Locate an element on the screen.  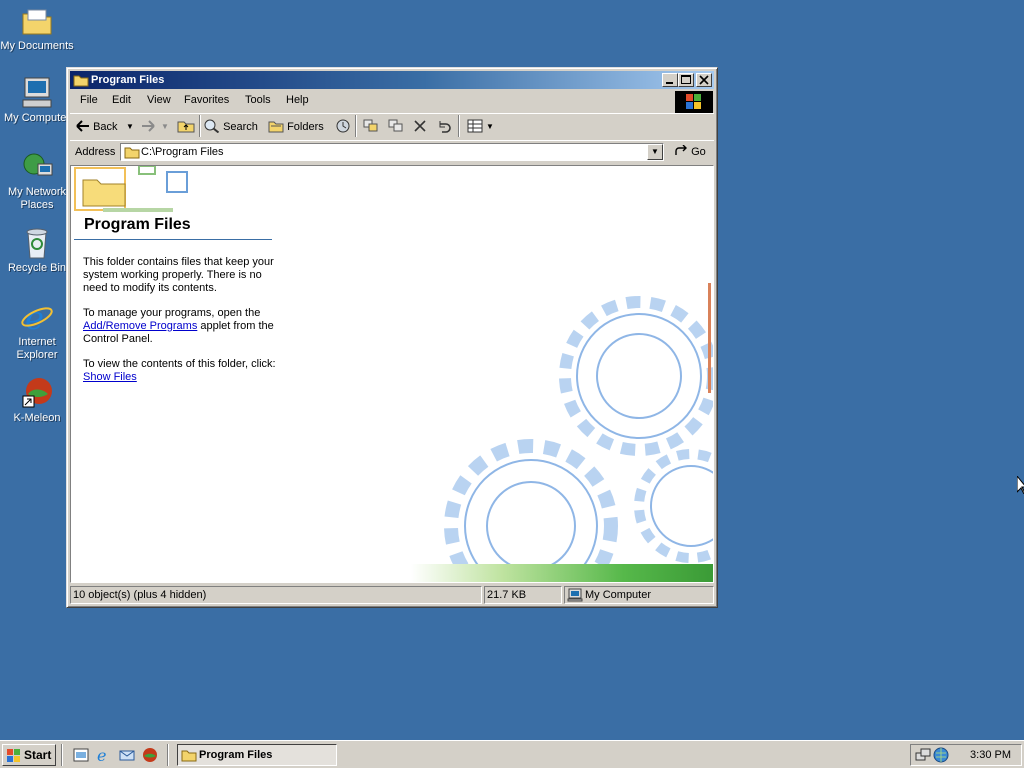
search-label: Search is located at coordinates (240, 127).